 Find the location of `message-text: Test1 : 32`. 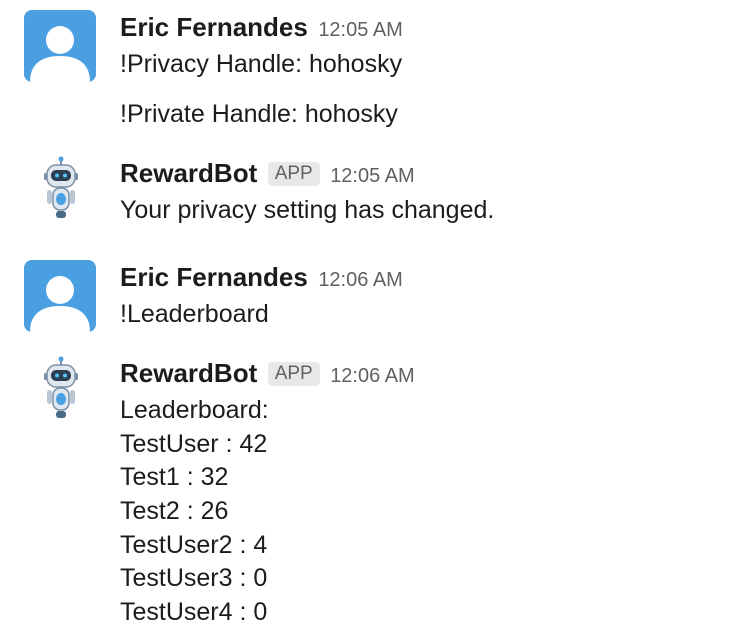

message-text: Test1 : 32 is located at coordinates (174, 477).